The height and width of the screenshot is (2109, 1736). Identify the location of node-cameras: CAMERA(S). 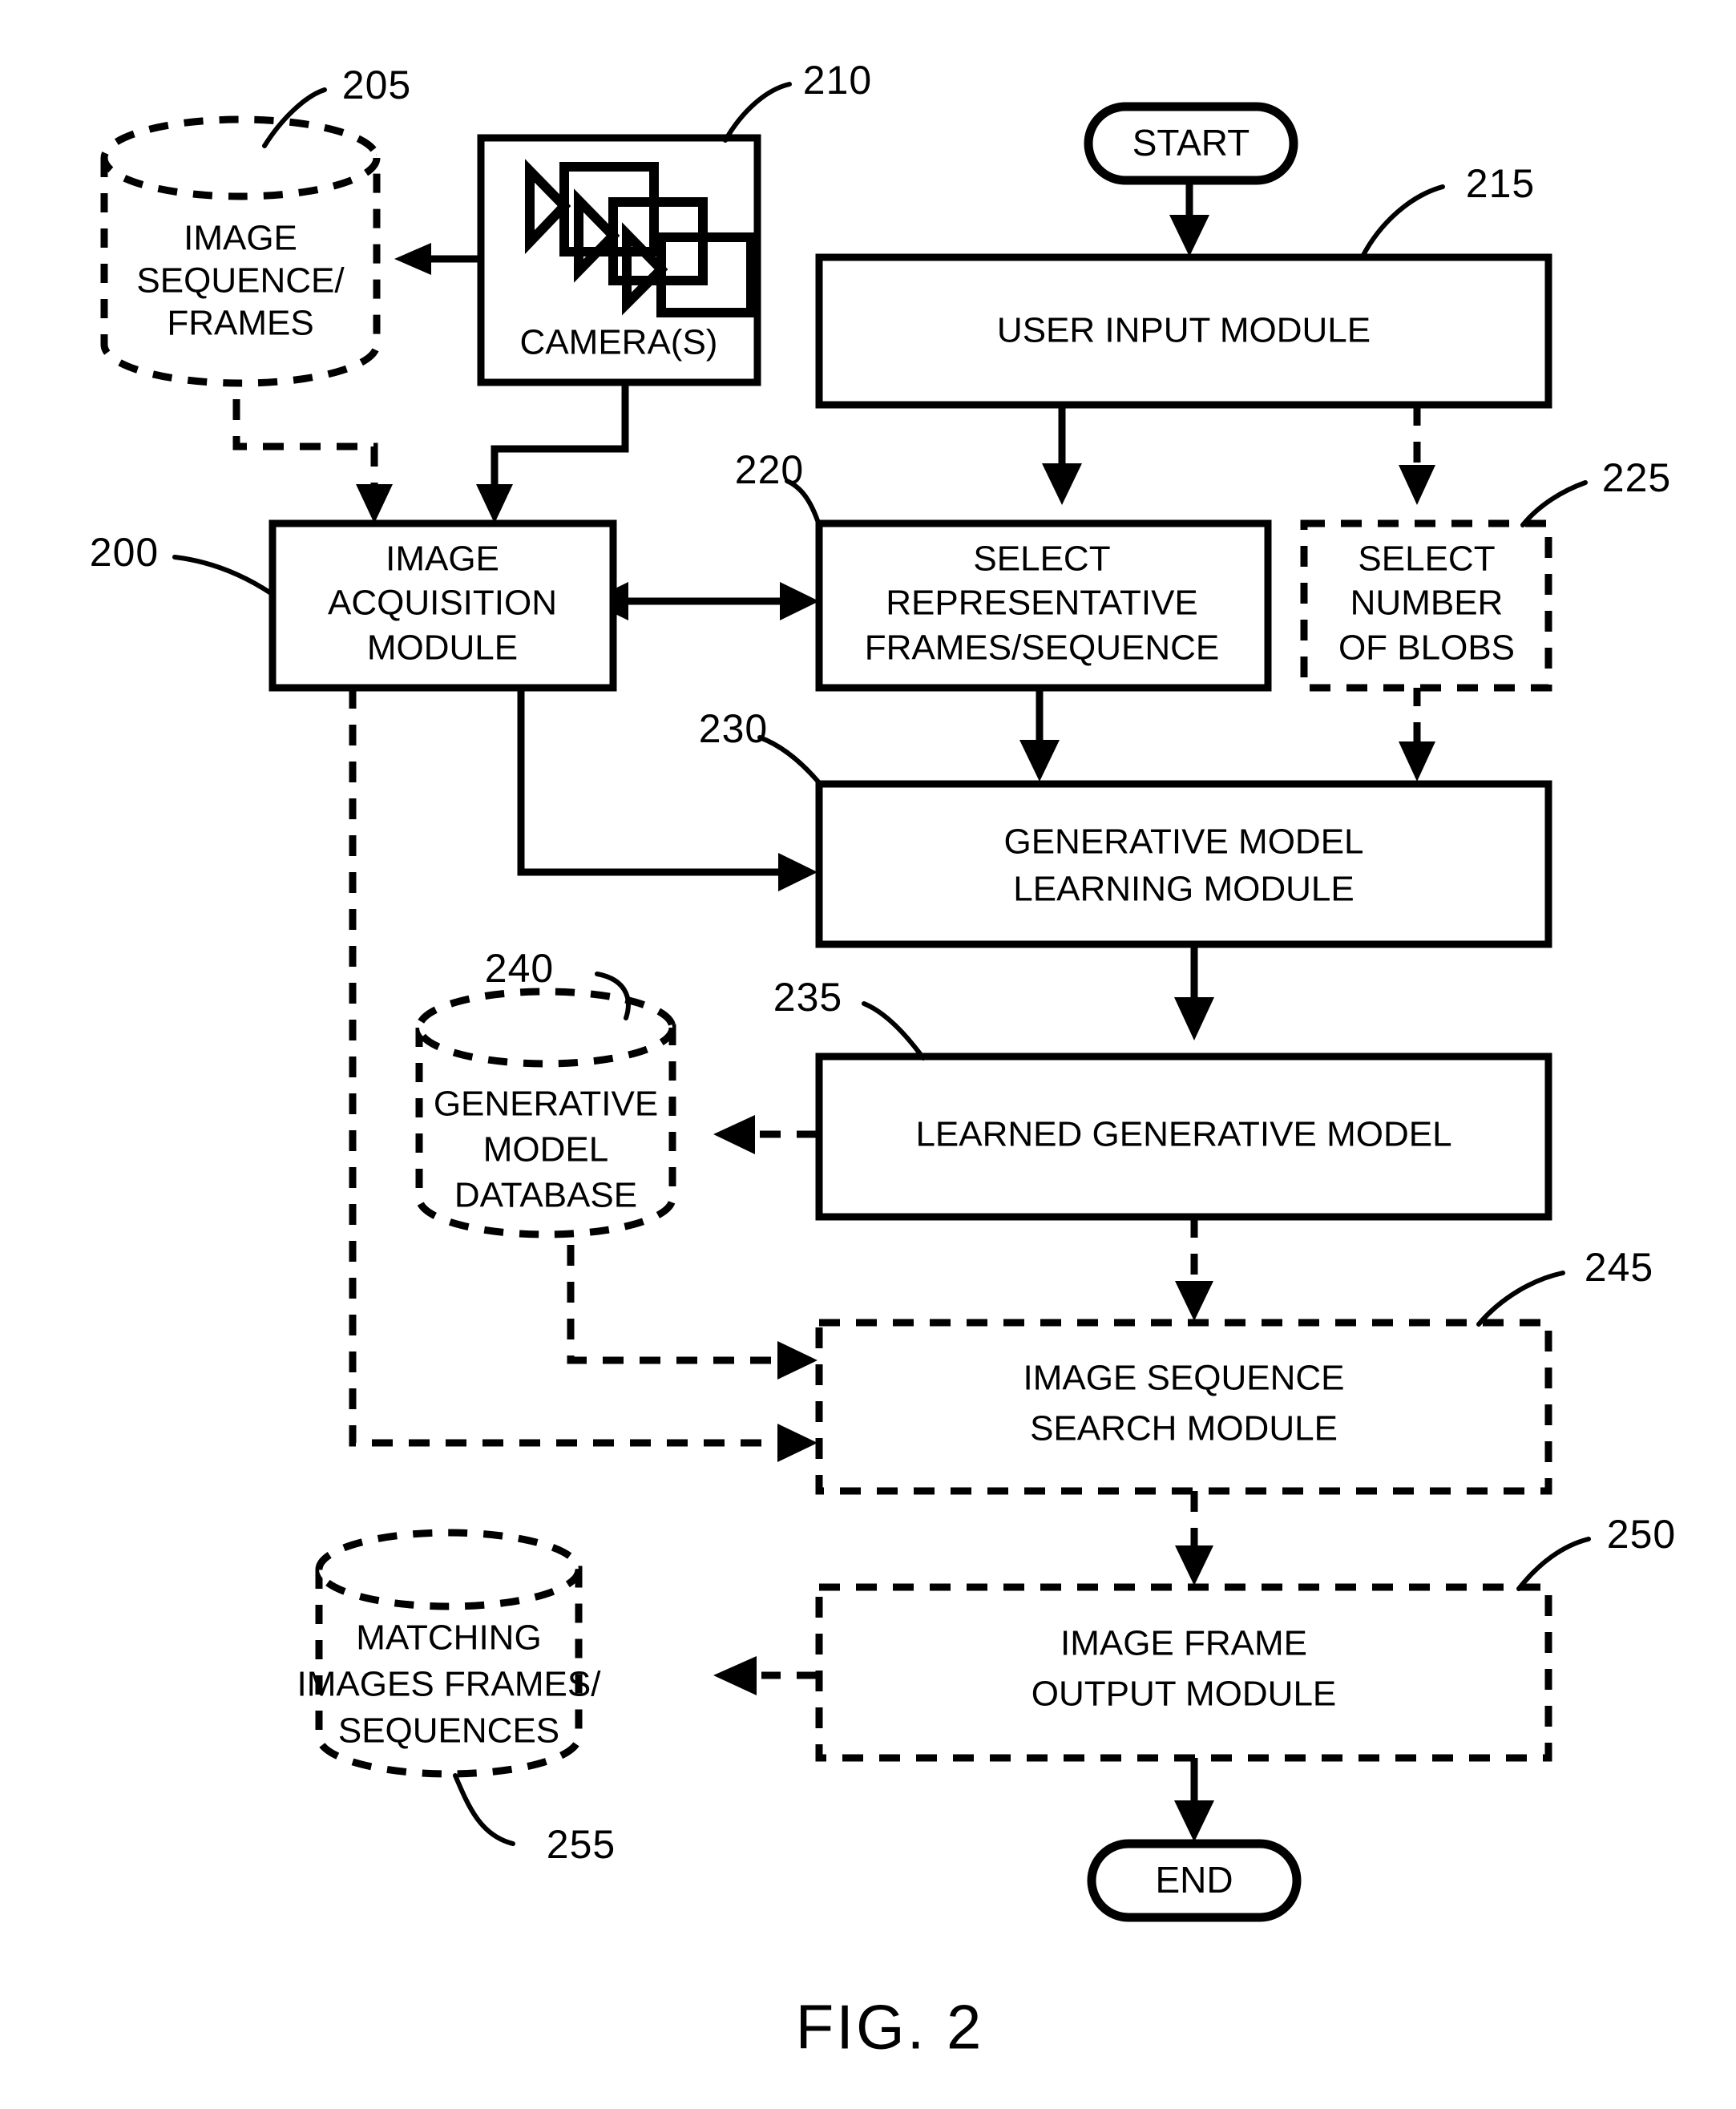
(619, 260).